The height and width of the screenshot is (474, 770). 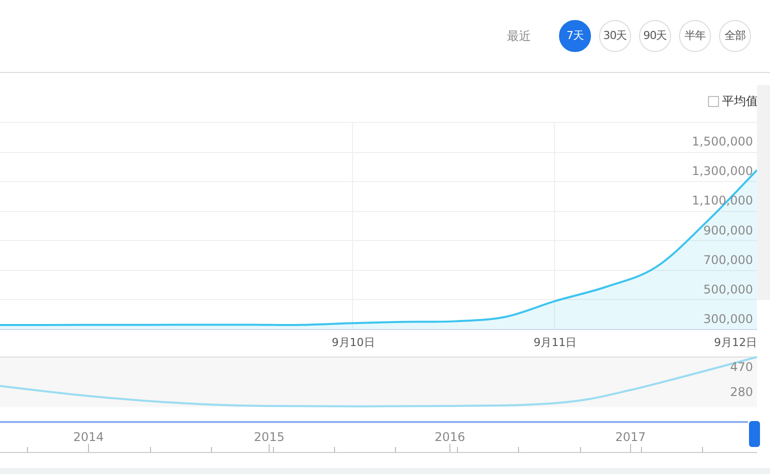 What do you see at coordinates (741, 367) in the screenshot?
I see `axis-label: 470` at bounding box center [741, 367].